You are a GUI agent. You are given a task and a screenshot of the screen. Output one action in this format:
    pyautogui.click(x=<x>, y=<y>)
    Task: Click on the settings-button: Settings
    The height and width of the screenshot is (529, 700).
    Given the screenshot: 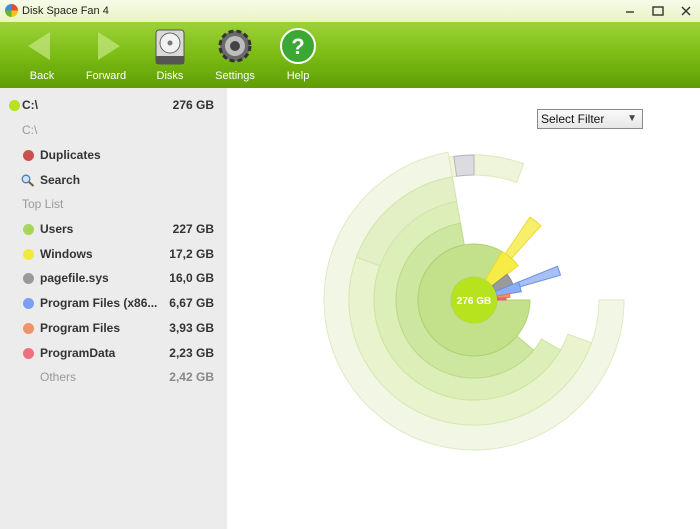 What is the action you would take?
    pyautogui.click(x=235, y=55)
    